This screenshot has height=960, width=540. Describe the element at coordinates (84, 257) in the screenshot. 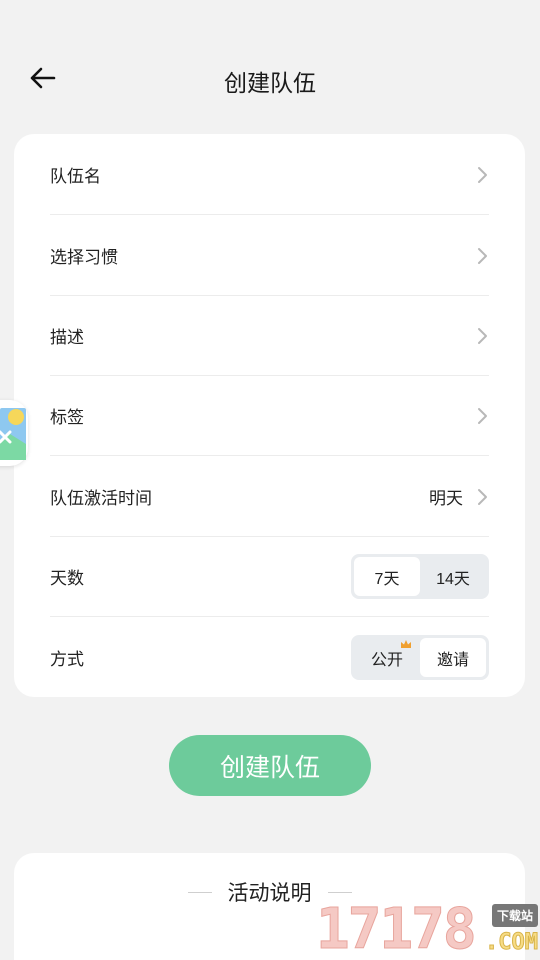

I see `row-label: 选择习惯` at that location.